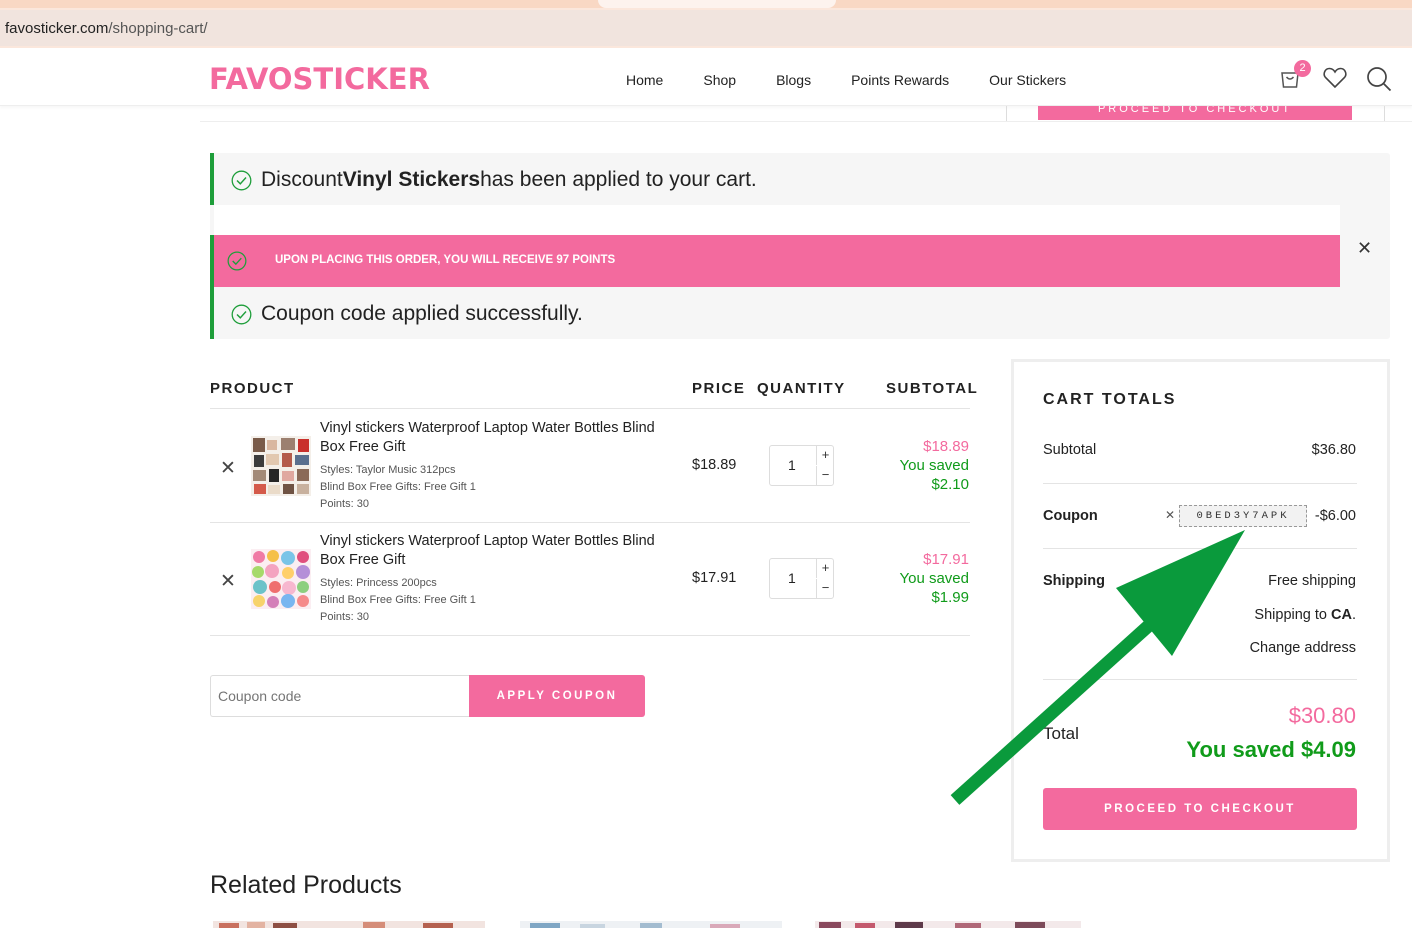 The image size is (1412, 928). Describe the element at coordinates (950, 484) in the screenshot. I see `saved-value: $2.10` at that location.